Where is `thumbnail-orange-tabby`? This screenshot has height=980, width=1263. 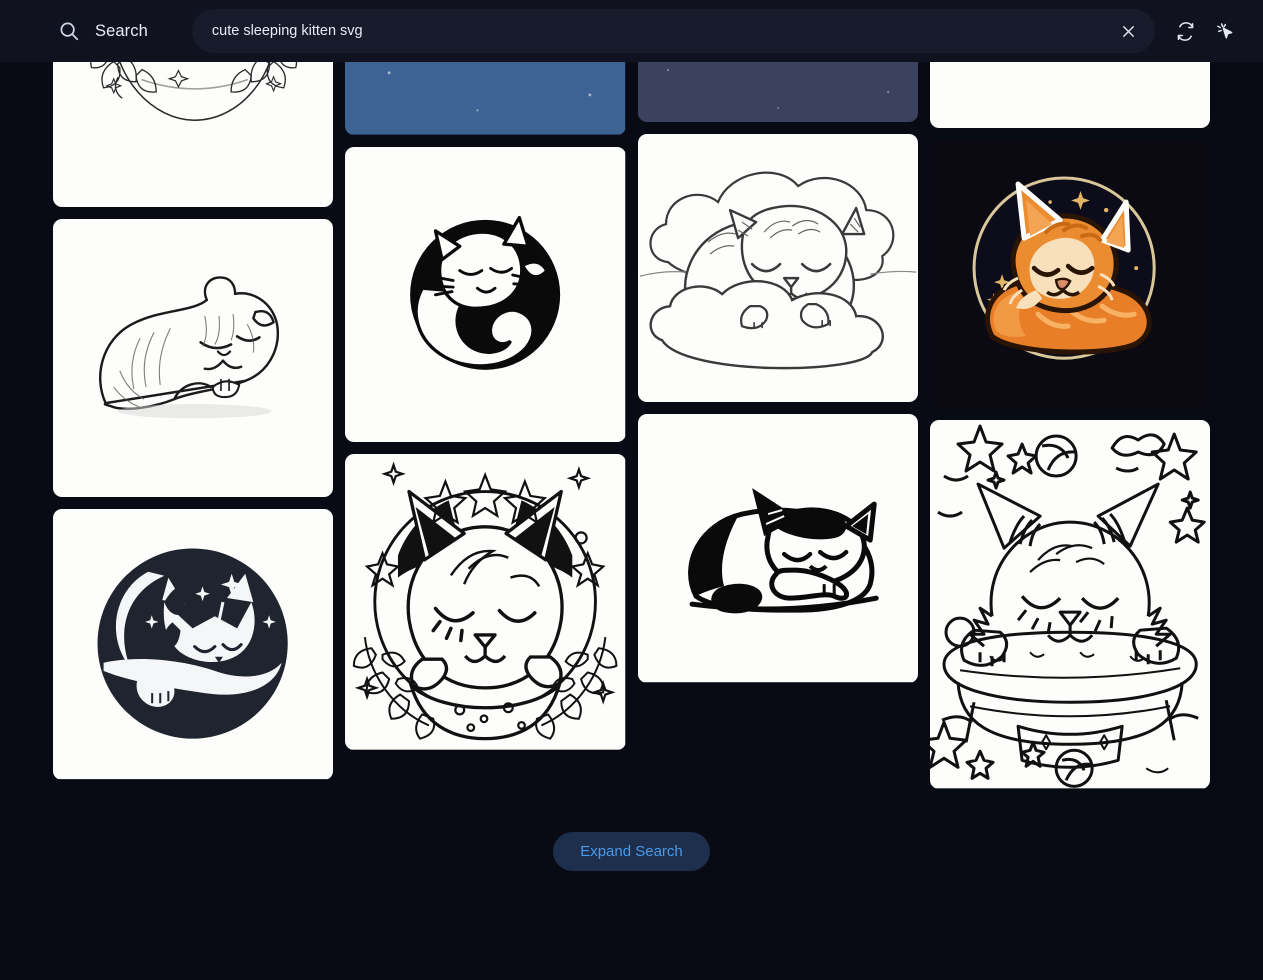
thumbnail-orange-tabby is located at coordinates (1069, 274).